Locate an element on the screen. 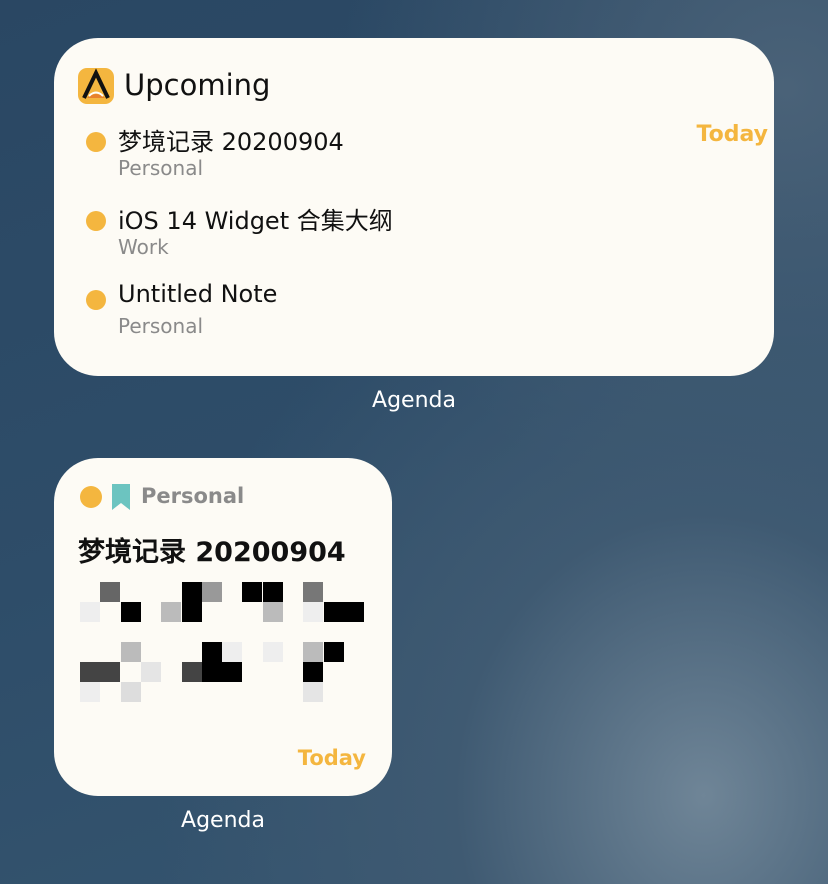 This screenshot has width=828, height=884. agenda-app-icon is located at coordinates (96, 86).